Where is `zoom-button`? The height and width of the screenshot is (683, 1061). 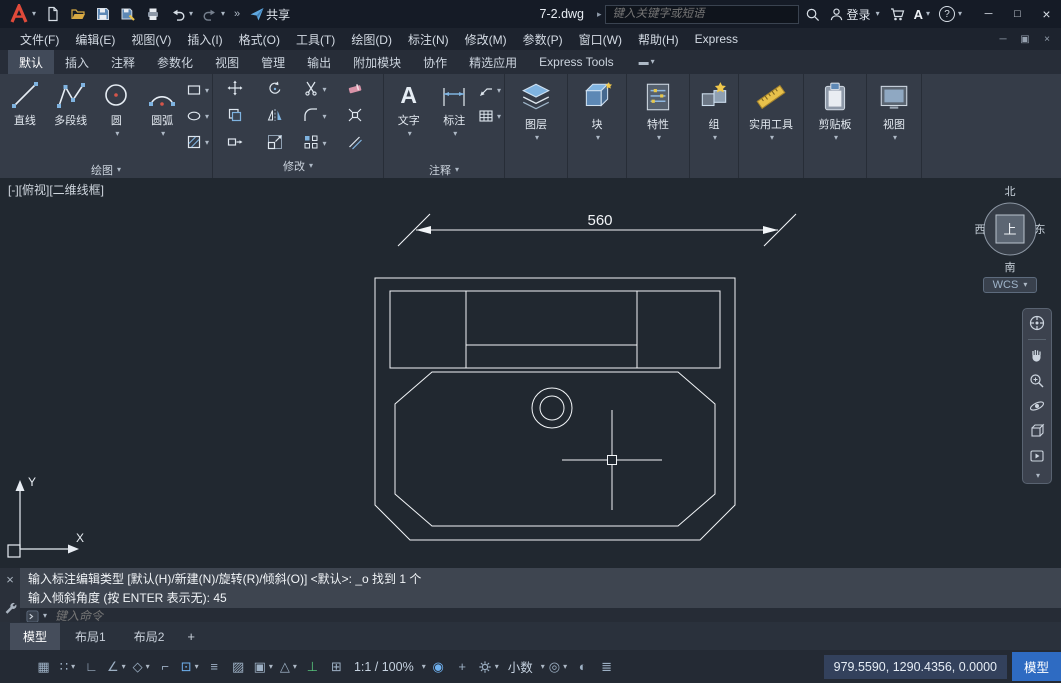 zoom-button is located at coordinates (1037, 381).